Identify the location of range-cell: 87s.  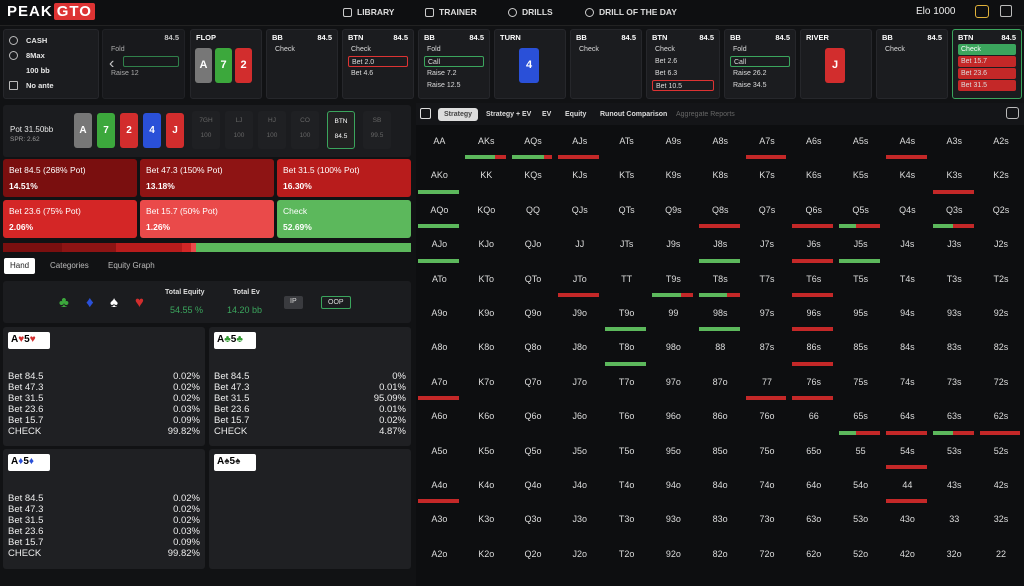
(767, 350).